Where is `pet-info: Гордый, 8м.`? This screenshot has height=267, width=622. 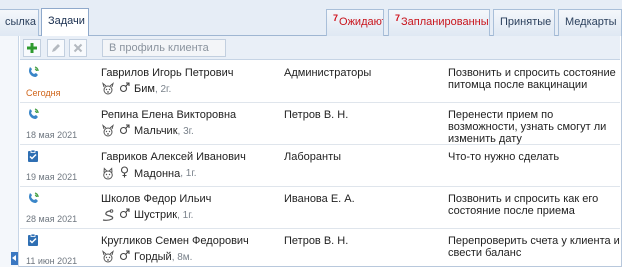
pet-info: Гордый, 8м. is located at coordinates (146, 257).